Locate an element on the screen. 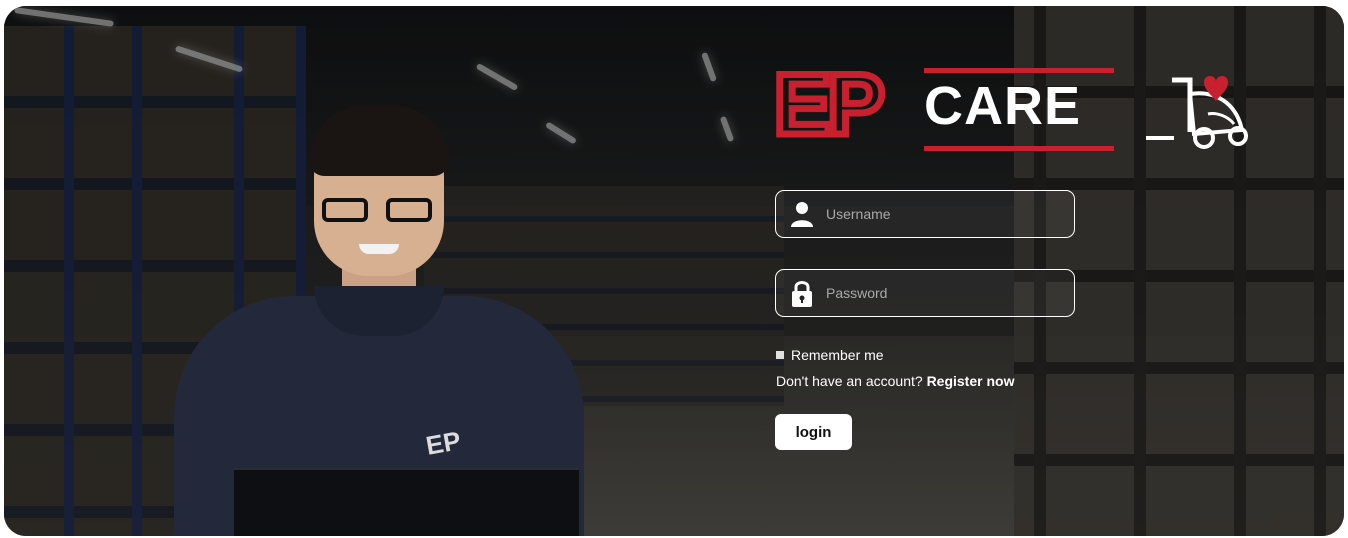 The image size is (1348, 538). laptop-image is located at coordinates (406, 502).